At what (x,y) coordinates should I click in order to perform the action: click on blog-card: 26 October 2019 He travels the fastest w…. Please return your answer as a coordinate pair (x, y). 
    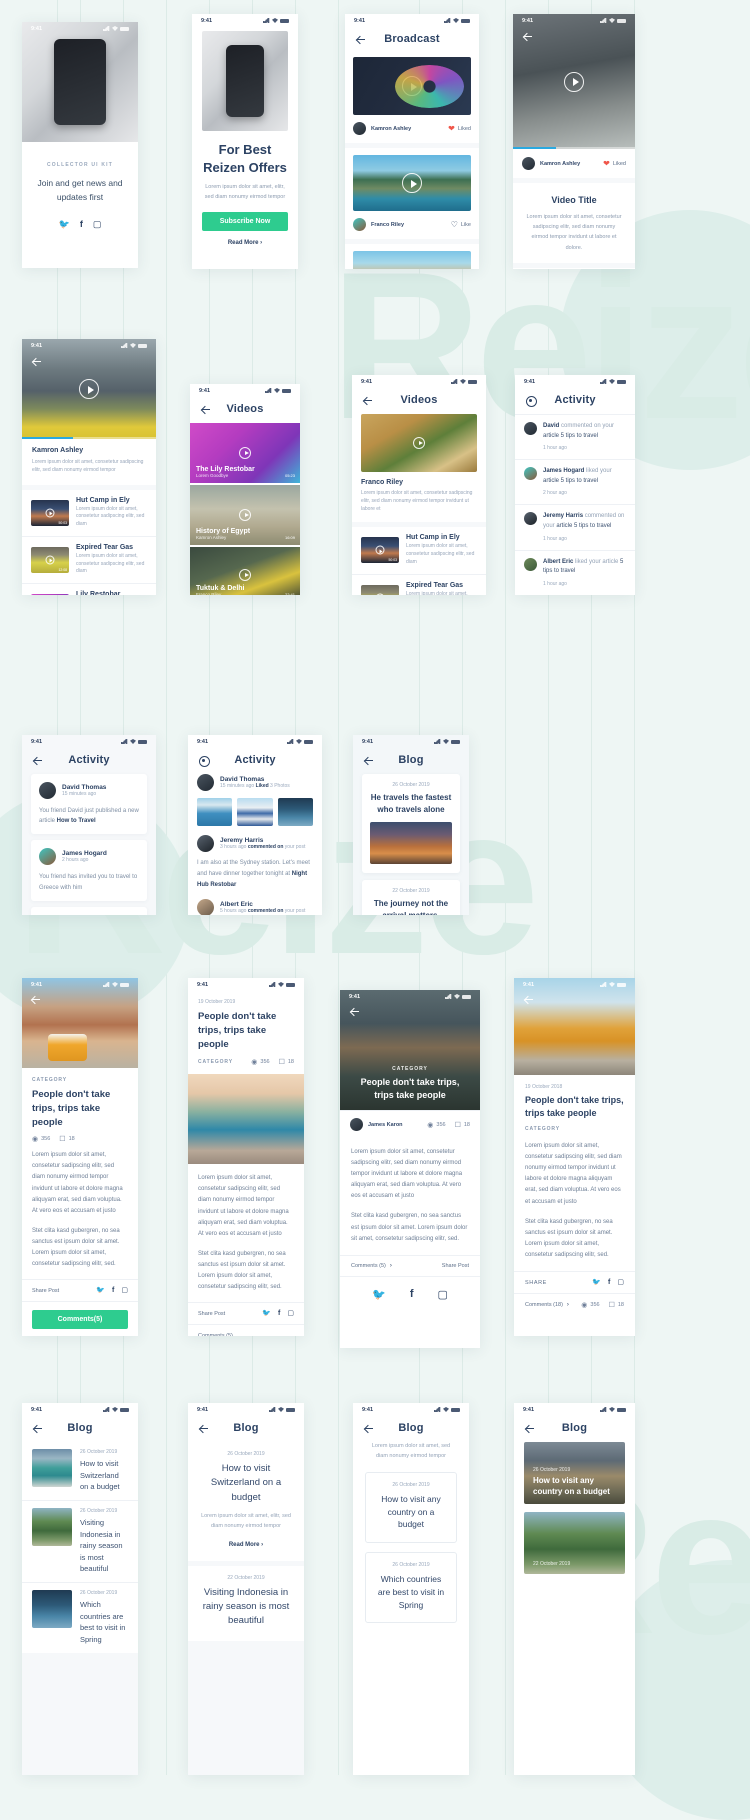
    Looking at the image, I should click on (411, 823).